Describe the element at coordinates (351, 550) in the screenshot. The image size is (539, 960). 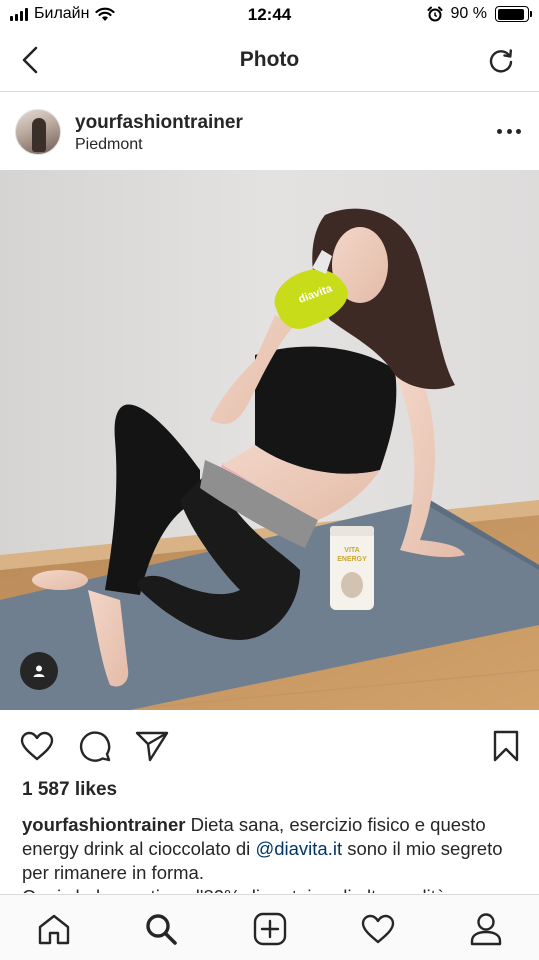
I see `jar-label-line1: VITA` at that location.